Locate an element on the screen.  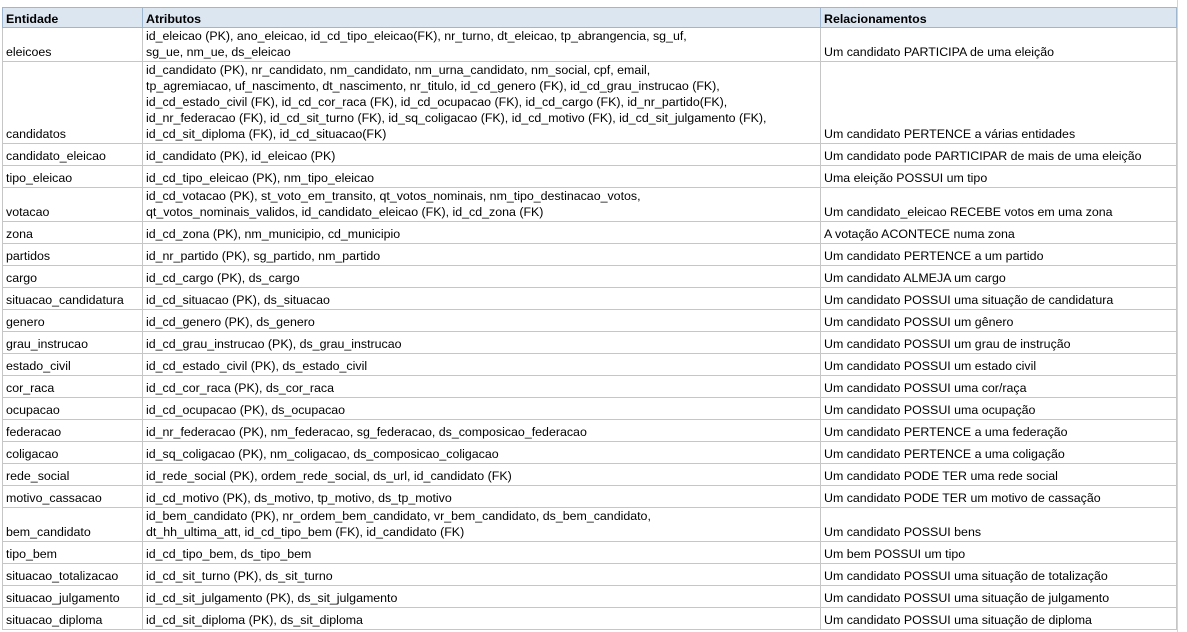
table-header: Entidade Atributos Relacionamentos is located at coordinates (589, 17).